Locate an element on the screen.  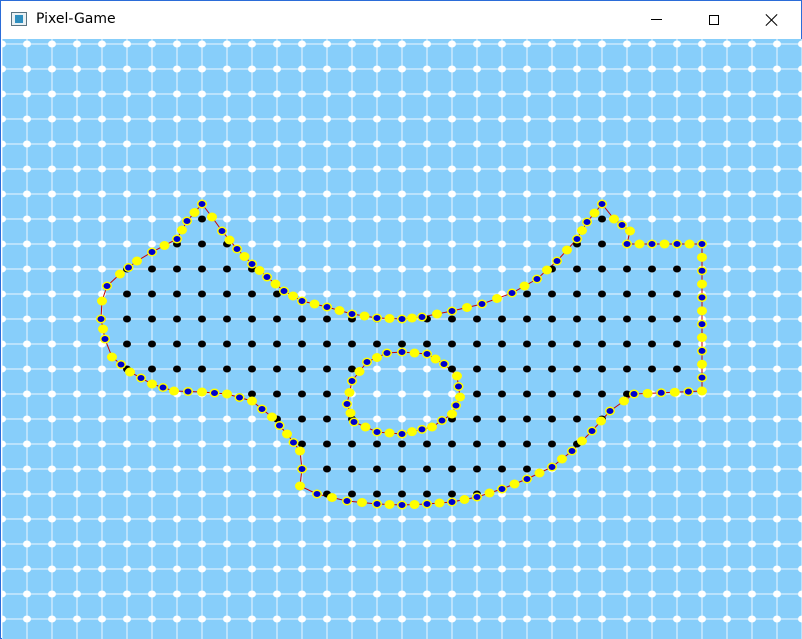
maximize-button is located at coordinates (714, 19).